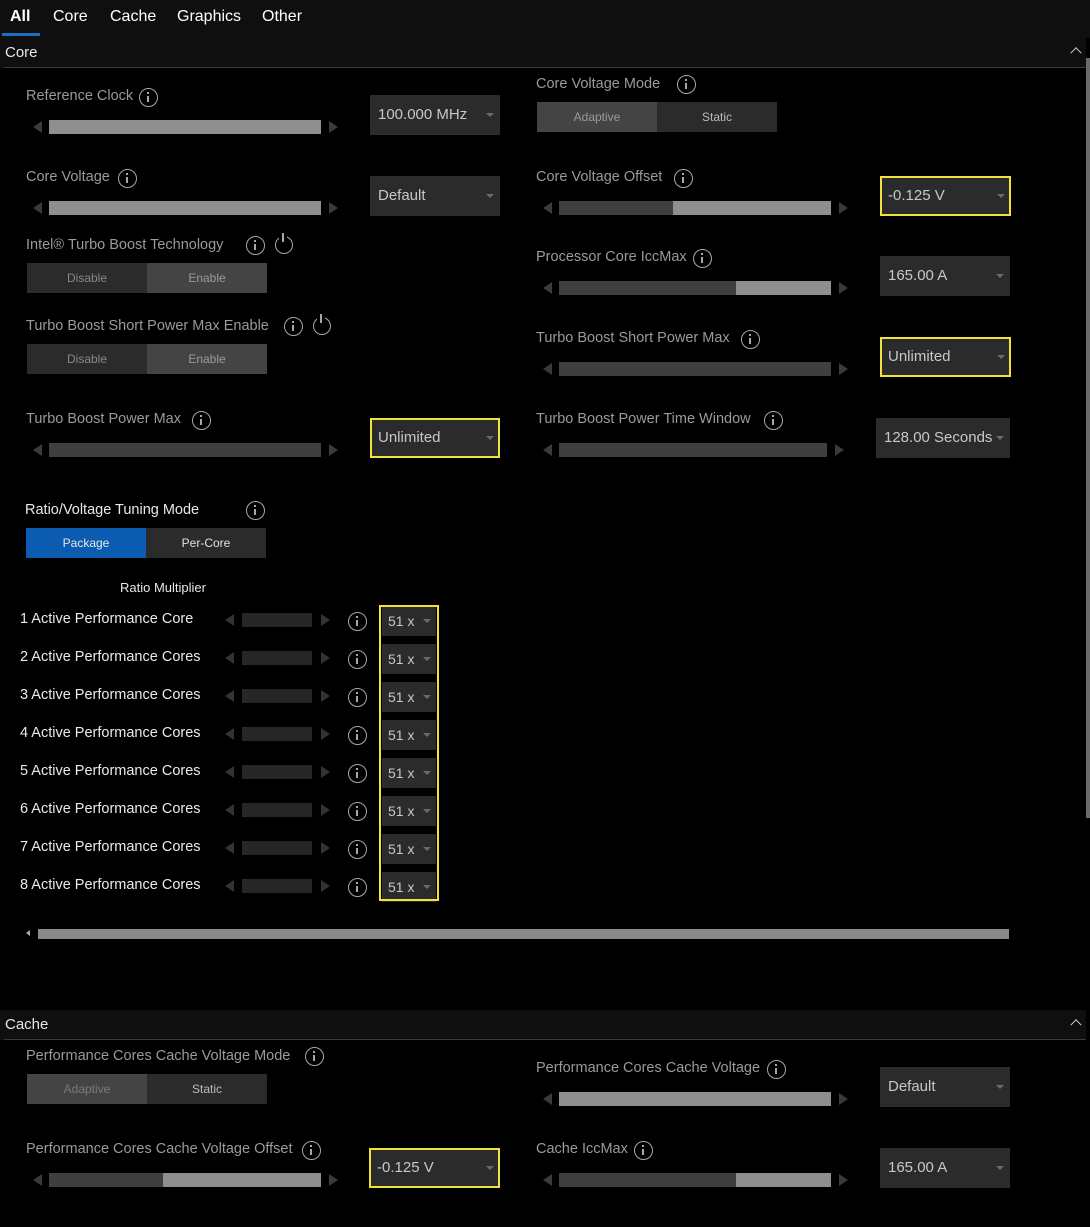 This screenshot has height=1227, width=1090. What do you see at coordinates (523, 934) in the screenshot?
I see `horizontal-scrollbar` at bounding box center [523, 934].